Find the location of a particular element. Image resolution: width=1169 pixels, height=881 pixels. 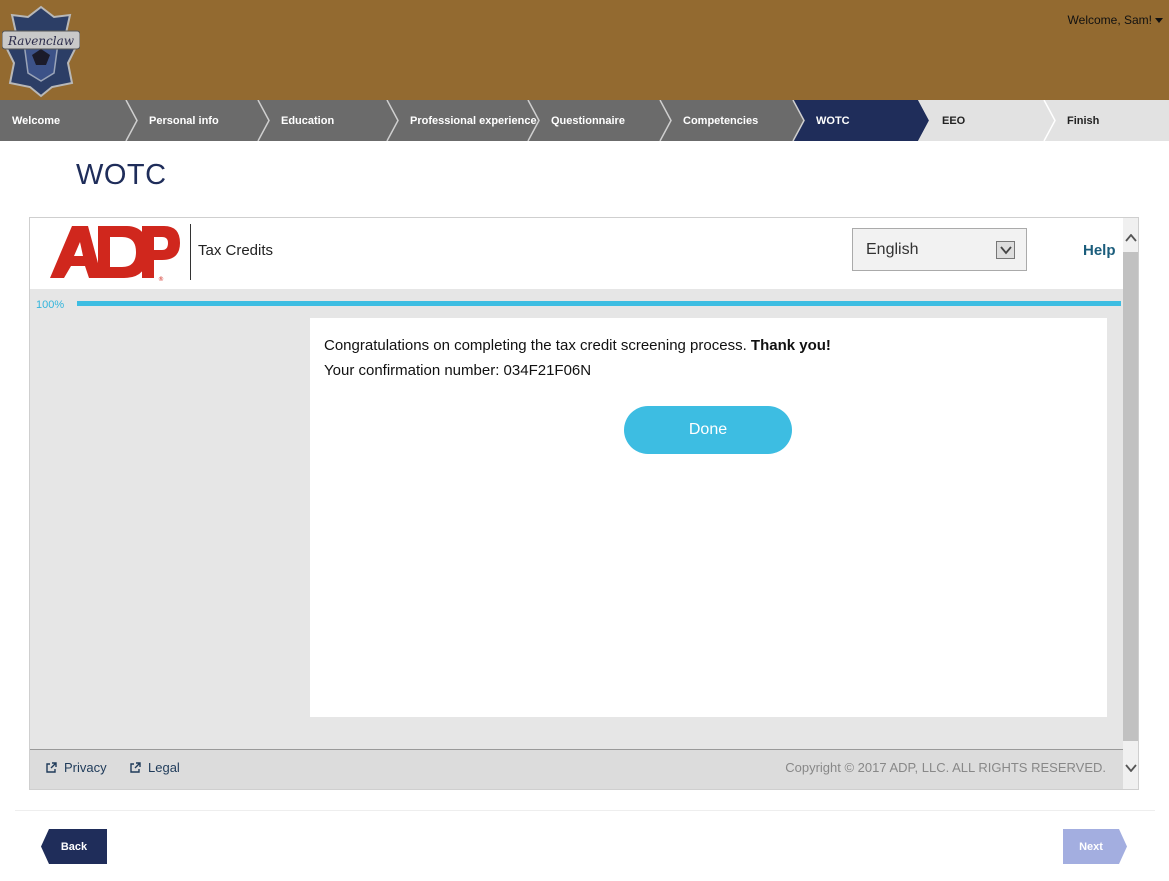

scroll-down-icon is located at coordinates (1131, 768).